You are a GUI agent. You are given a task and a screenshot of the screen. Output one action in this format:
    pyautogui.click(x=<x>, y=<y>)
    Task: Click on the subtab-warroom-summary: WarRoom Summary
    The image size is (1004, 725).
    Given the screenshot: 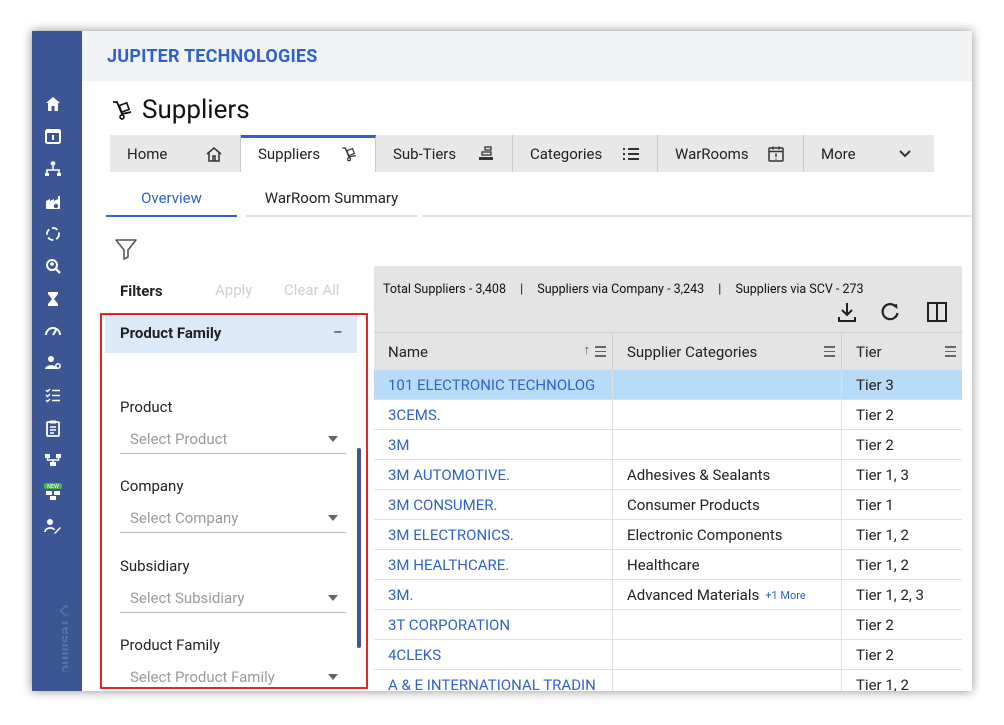 What is the action you would take?
    pyautogui.click(x=331, y=199)
    